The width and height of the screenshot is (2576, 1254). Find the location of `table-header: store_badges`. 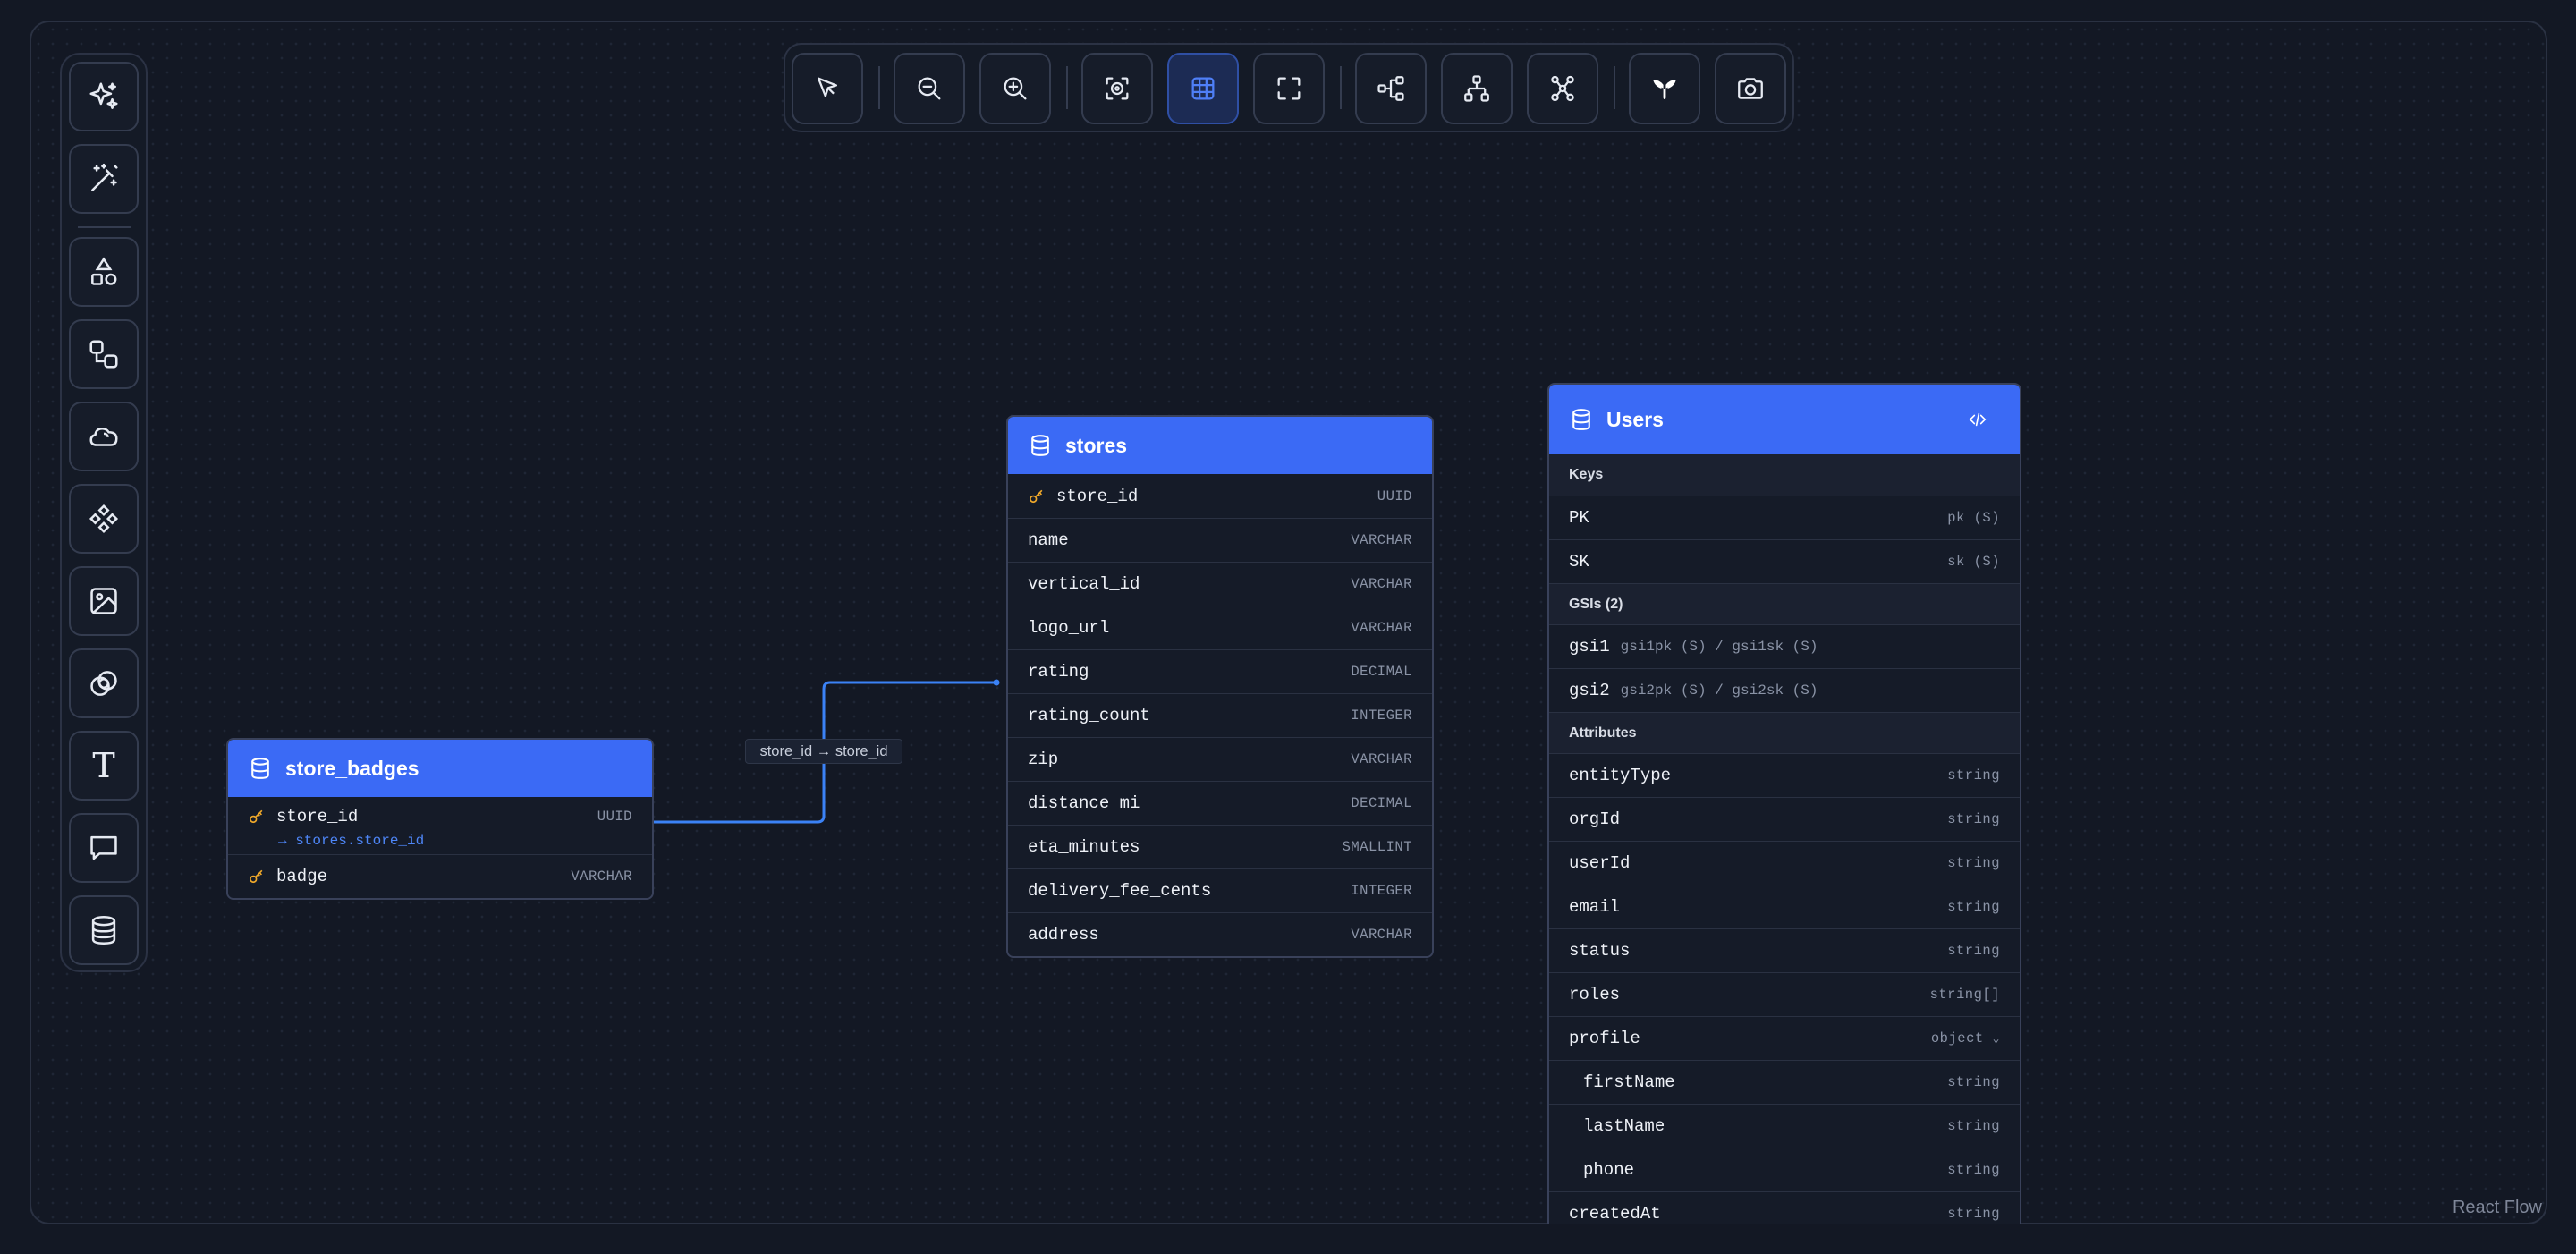

table-header: store_badges is located at coordinates (440, 768).